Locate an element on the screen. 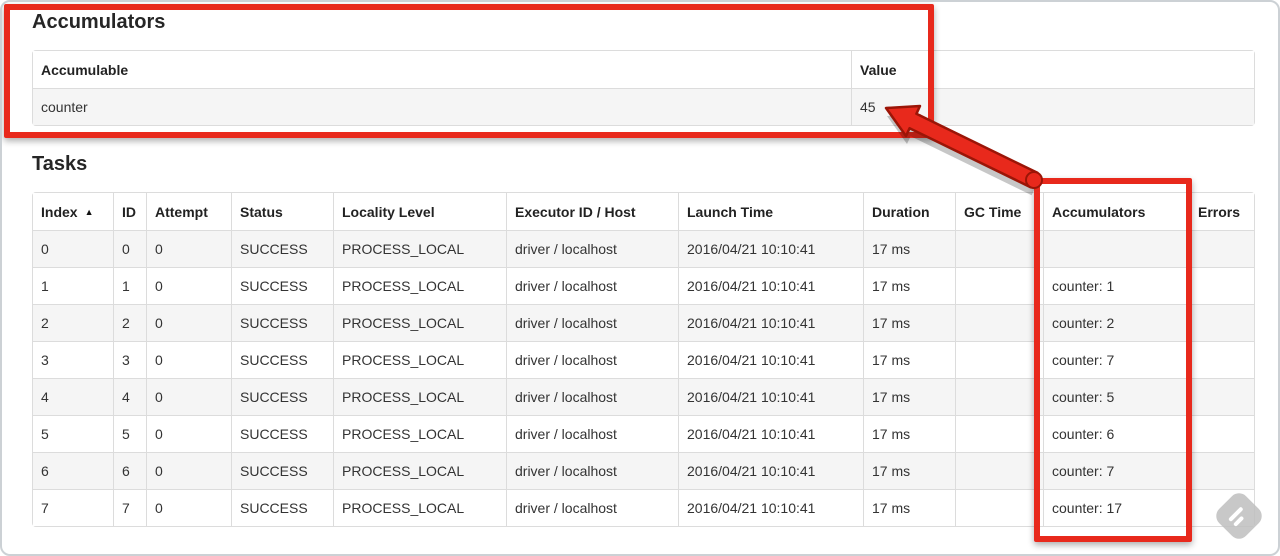  cell-id: 4 is located at coordinates (129, 396).